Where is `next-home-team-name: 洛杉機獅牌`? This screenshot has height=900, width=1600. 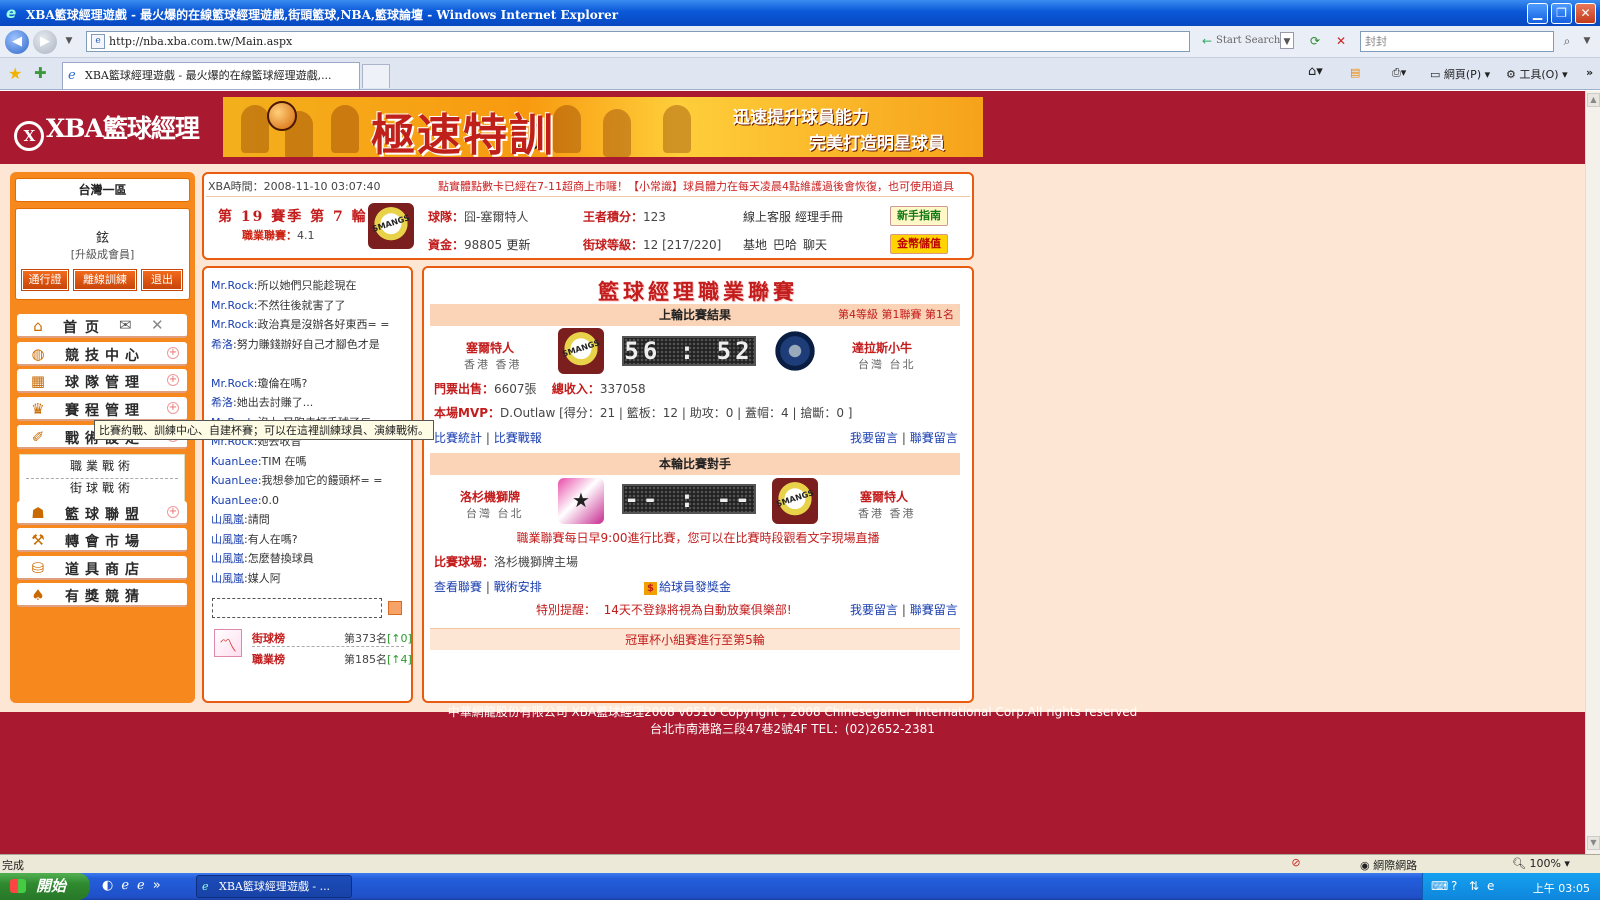 next-home-team-name: 洛杉機獅牌 is located at coordinates (490, 496).